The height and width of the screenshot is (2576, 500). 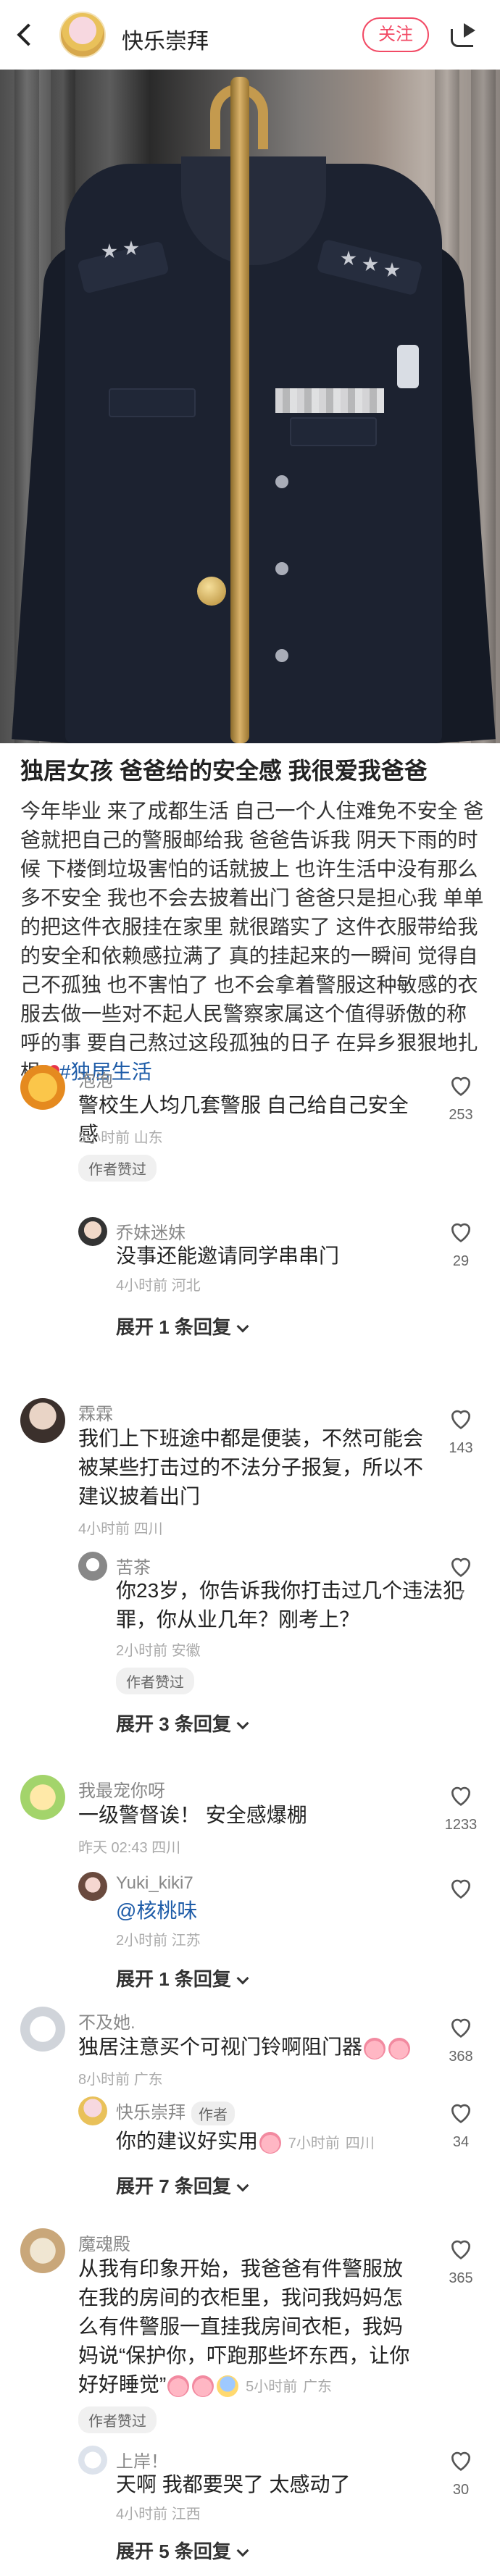 I want to click on coat-stand-pole, so click(x=239, y=410).